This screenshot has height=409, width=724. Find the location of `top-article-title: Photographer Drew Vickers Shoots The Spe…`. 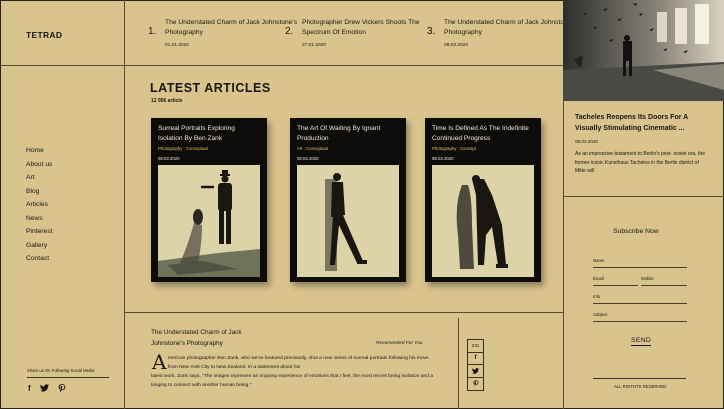

top-article-title: Photographer Drew Vickers Shoots The Spe… is located at coordinates (369, 28).